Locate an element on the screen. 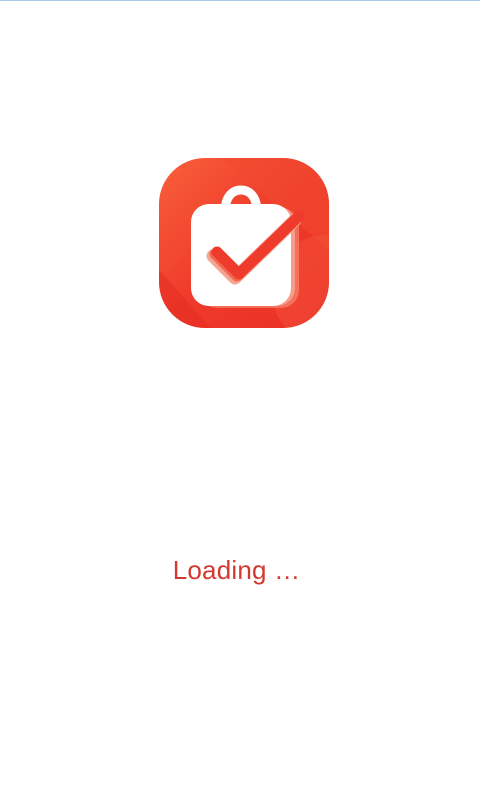 The width and height of the screenshot is (480, 800). app-logo is located at coordinates (244, 243).